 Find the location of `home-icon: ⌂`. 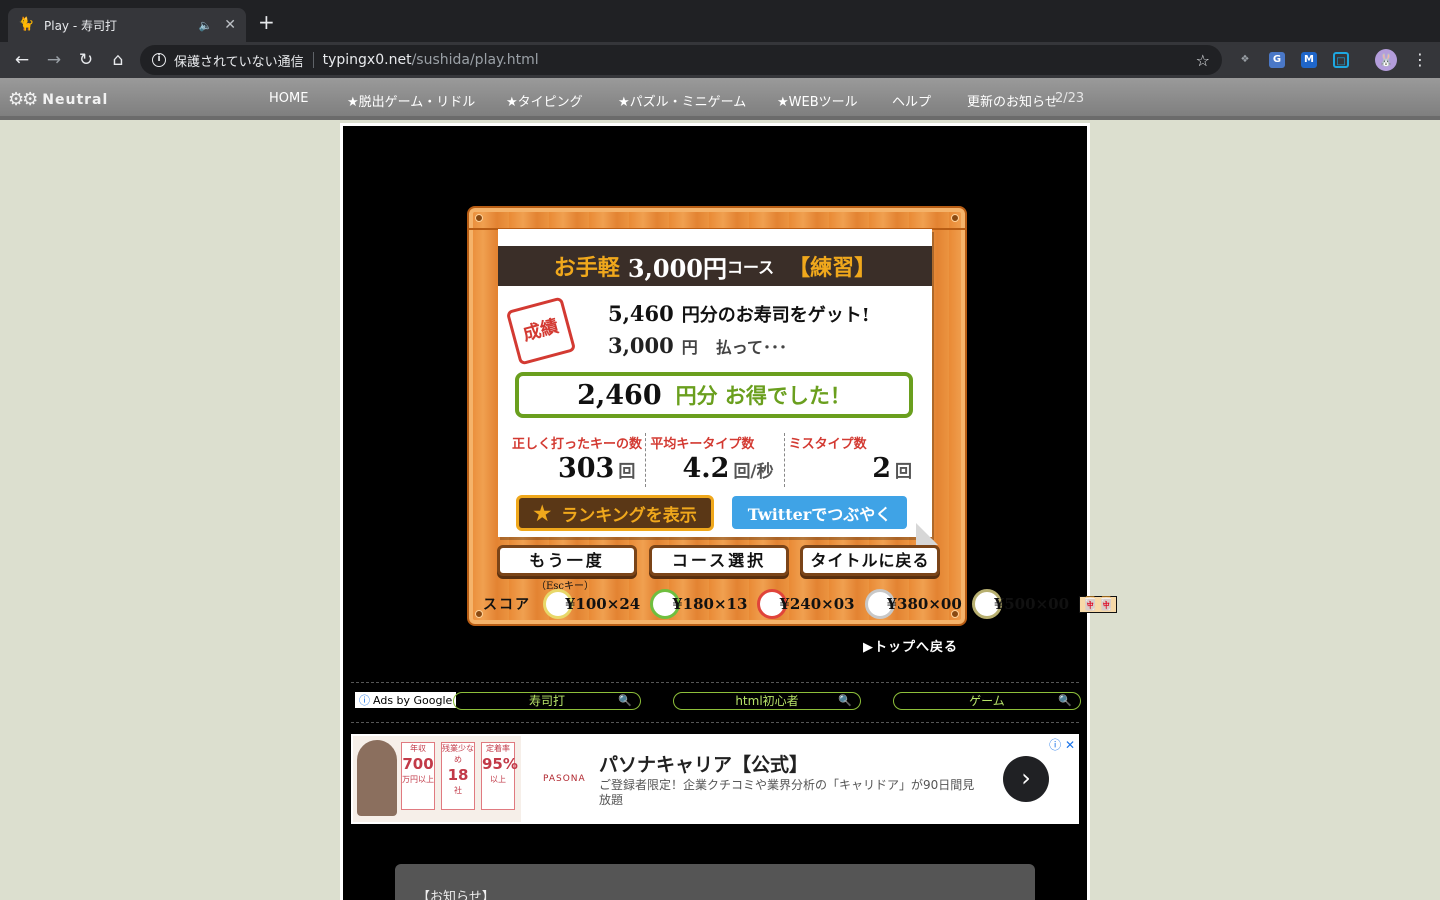

home-icon: ⌂ is located at coordinates (118, 60).